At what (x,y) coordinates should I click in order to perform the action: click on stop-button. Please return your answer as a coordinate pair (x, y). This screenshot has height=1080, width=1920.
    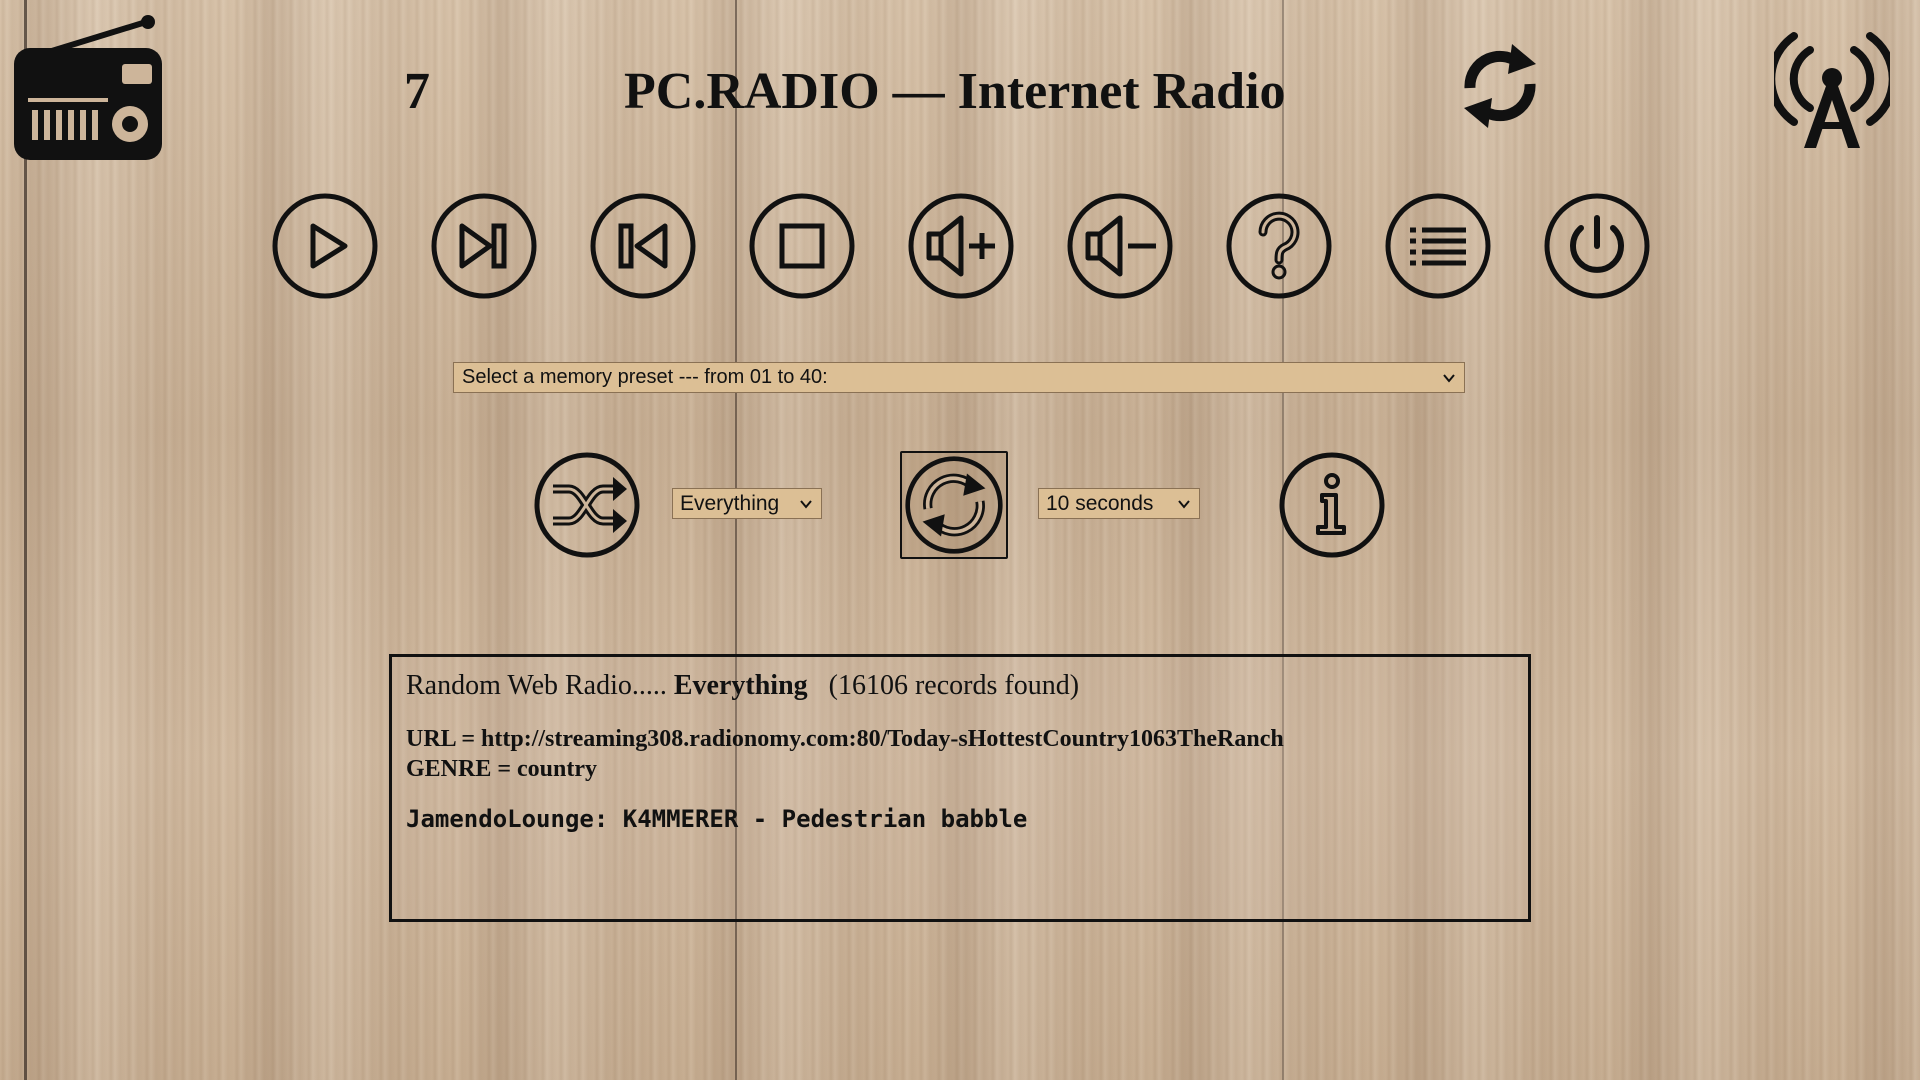
    Looking at the image, I should click on (802, 246).